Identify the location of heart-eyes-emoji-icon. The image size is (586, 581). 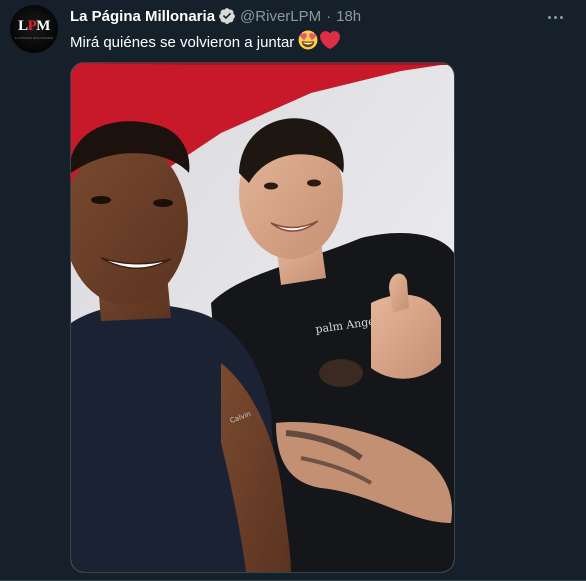
(308, 43).